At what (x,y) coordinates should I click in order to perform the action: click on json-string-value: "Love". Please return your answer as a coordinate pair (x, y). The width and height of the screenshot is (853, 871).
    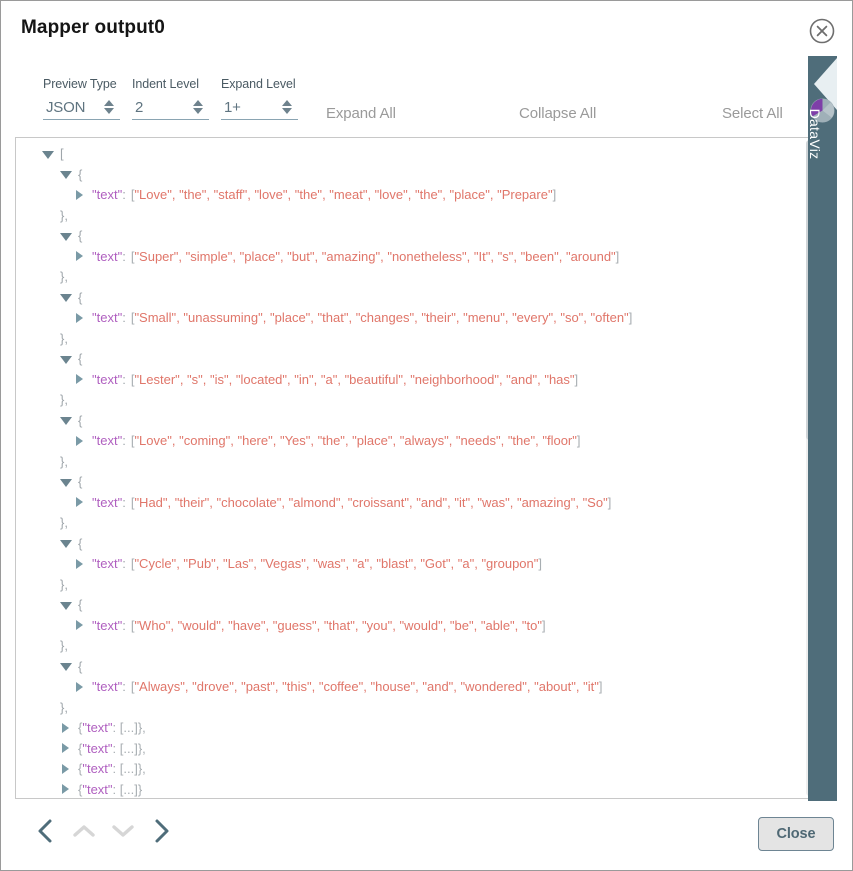
    Looking at the image, I should click on (153, 440).